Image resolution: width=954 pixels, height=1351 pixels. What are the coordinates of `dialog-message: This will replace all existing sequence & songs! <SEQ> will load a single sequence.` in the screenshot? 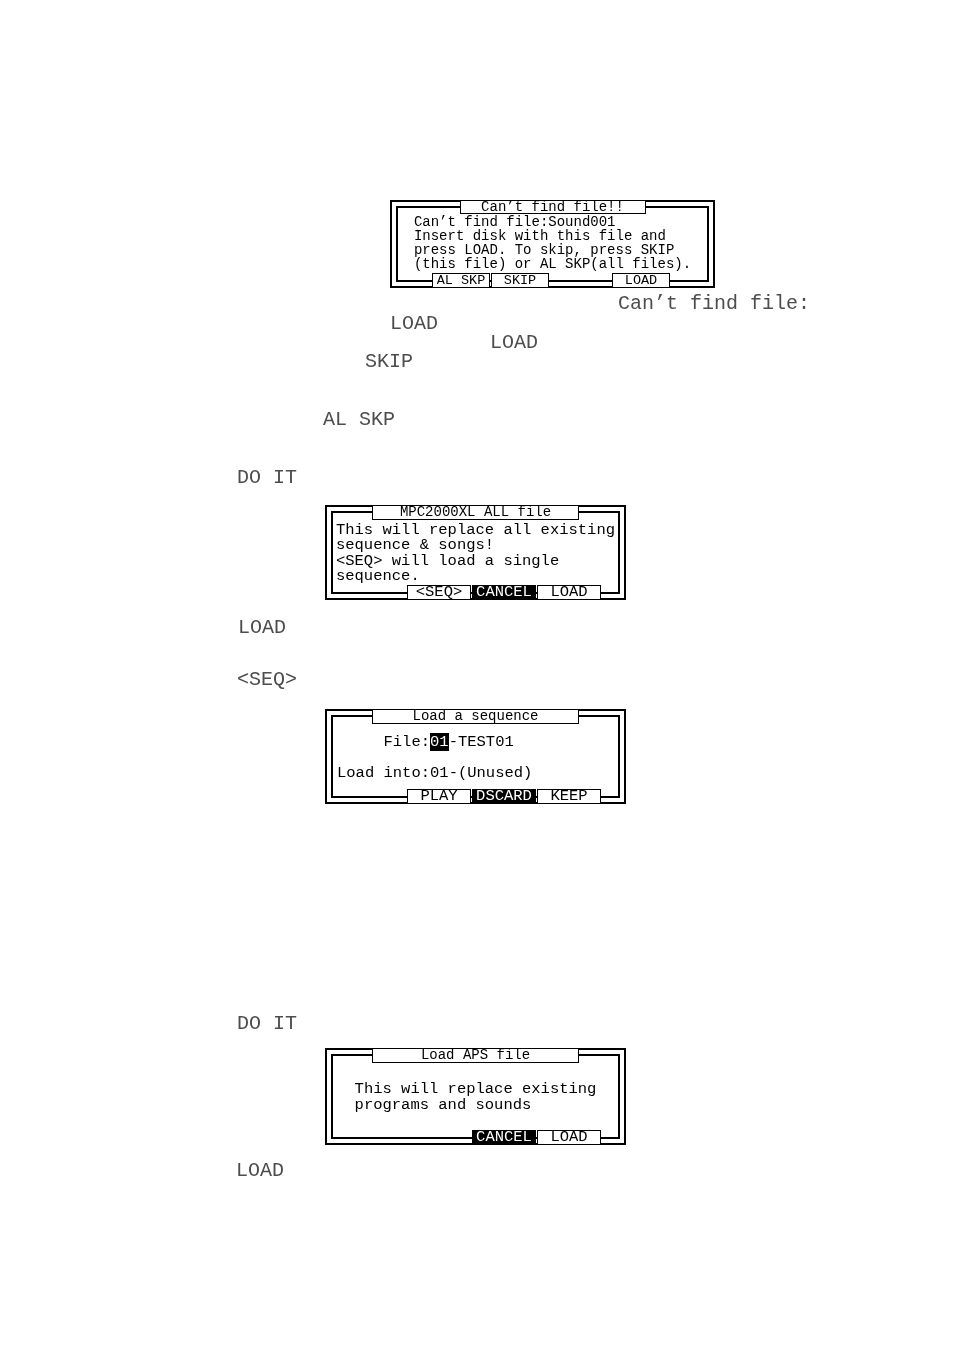 It's located at (475, 553).